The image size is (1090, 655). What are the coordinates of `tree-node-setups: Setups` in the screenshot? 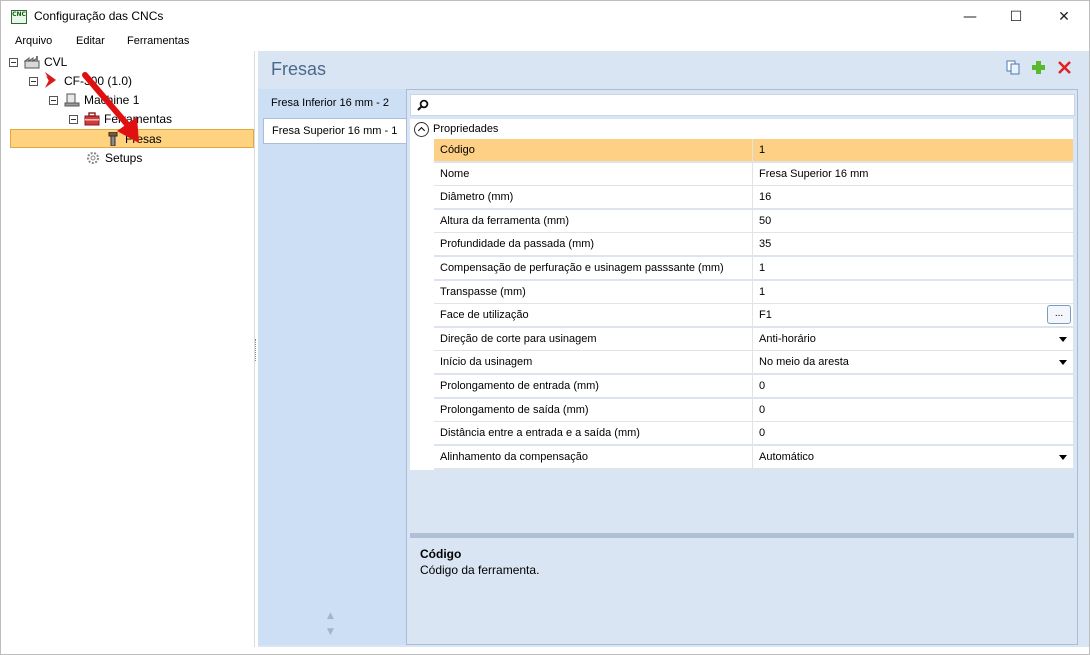 It's located at (113, 158).